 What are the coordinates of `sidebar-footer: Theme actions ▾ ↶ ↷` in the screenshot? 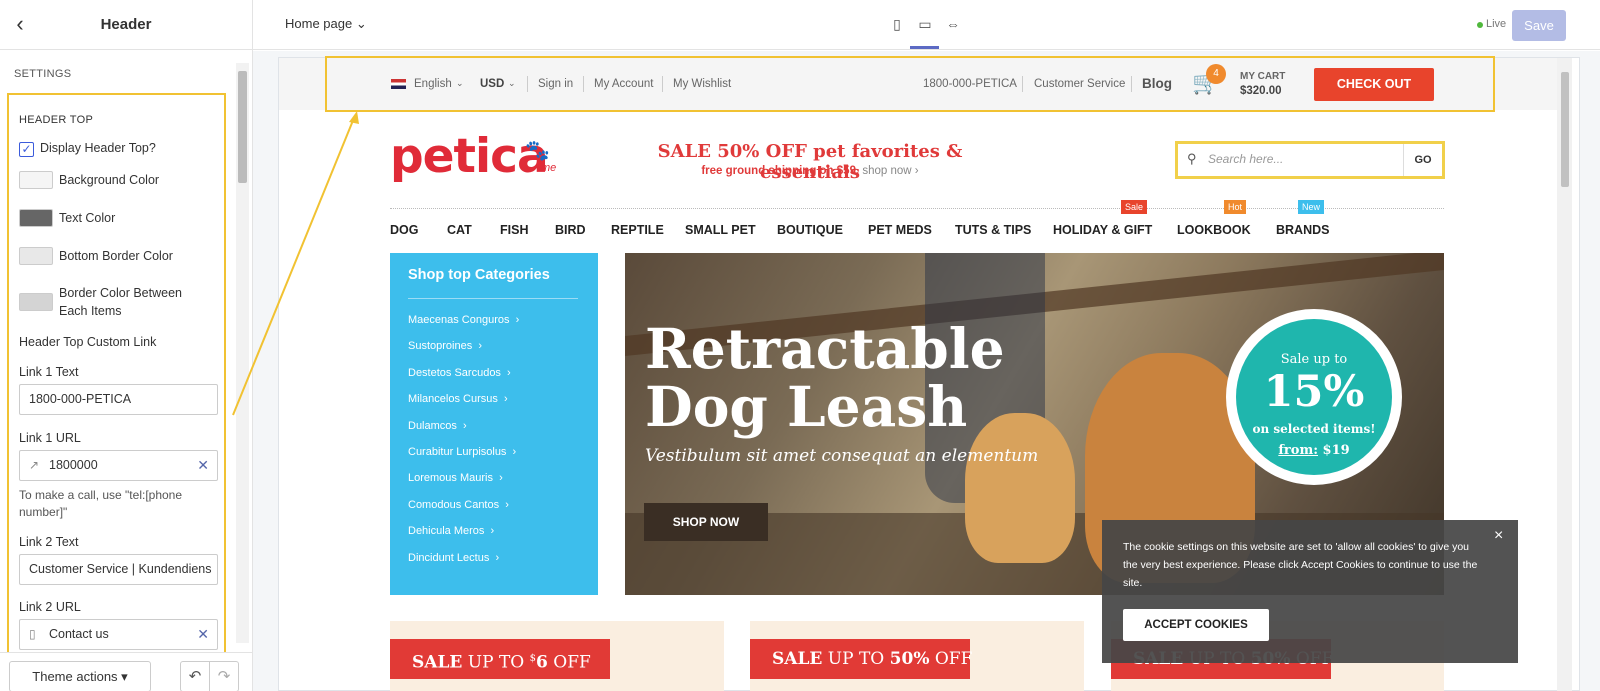 It's located at (126, 671).